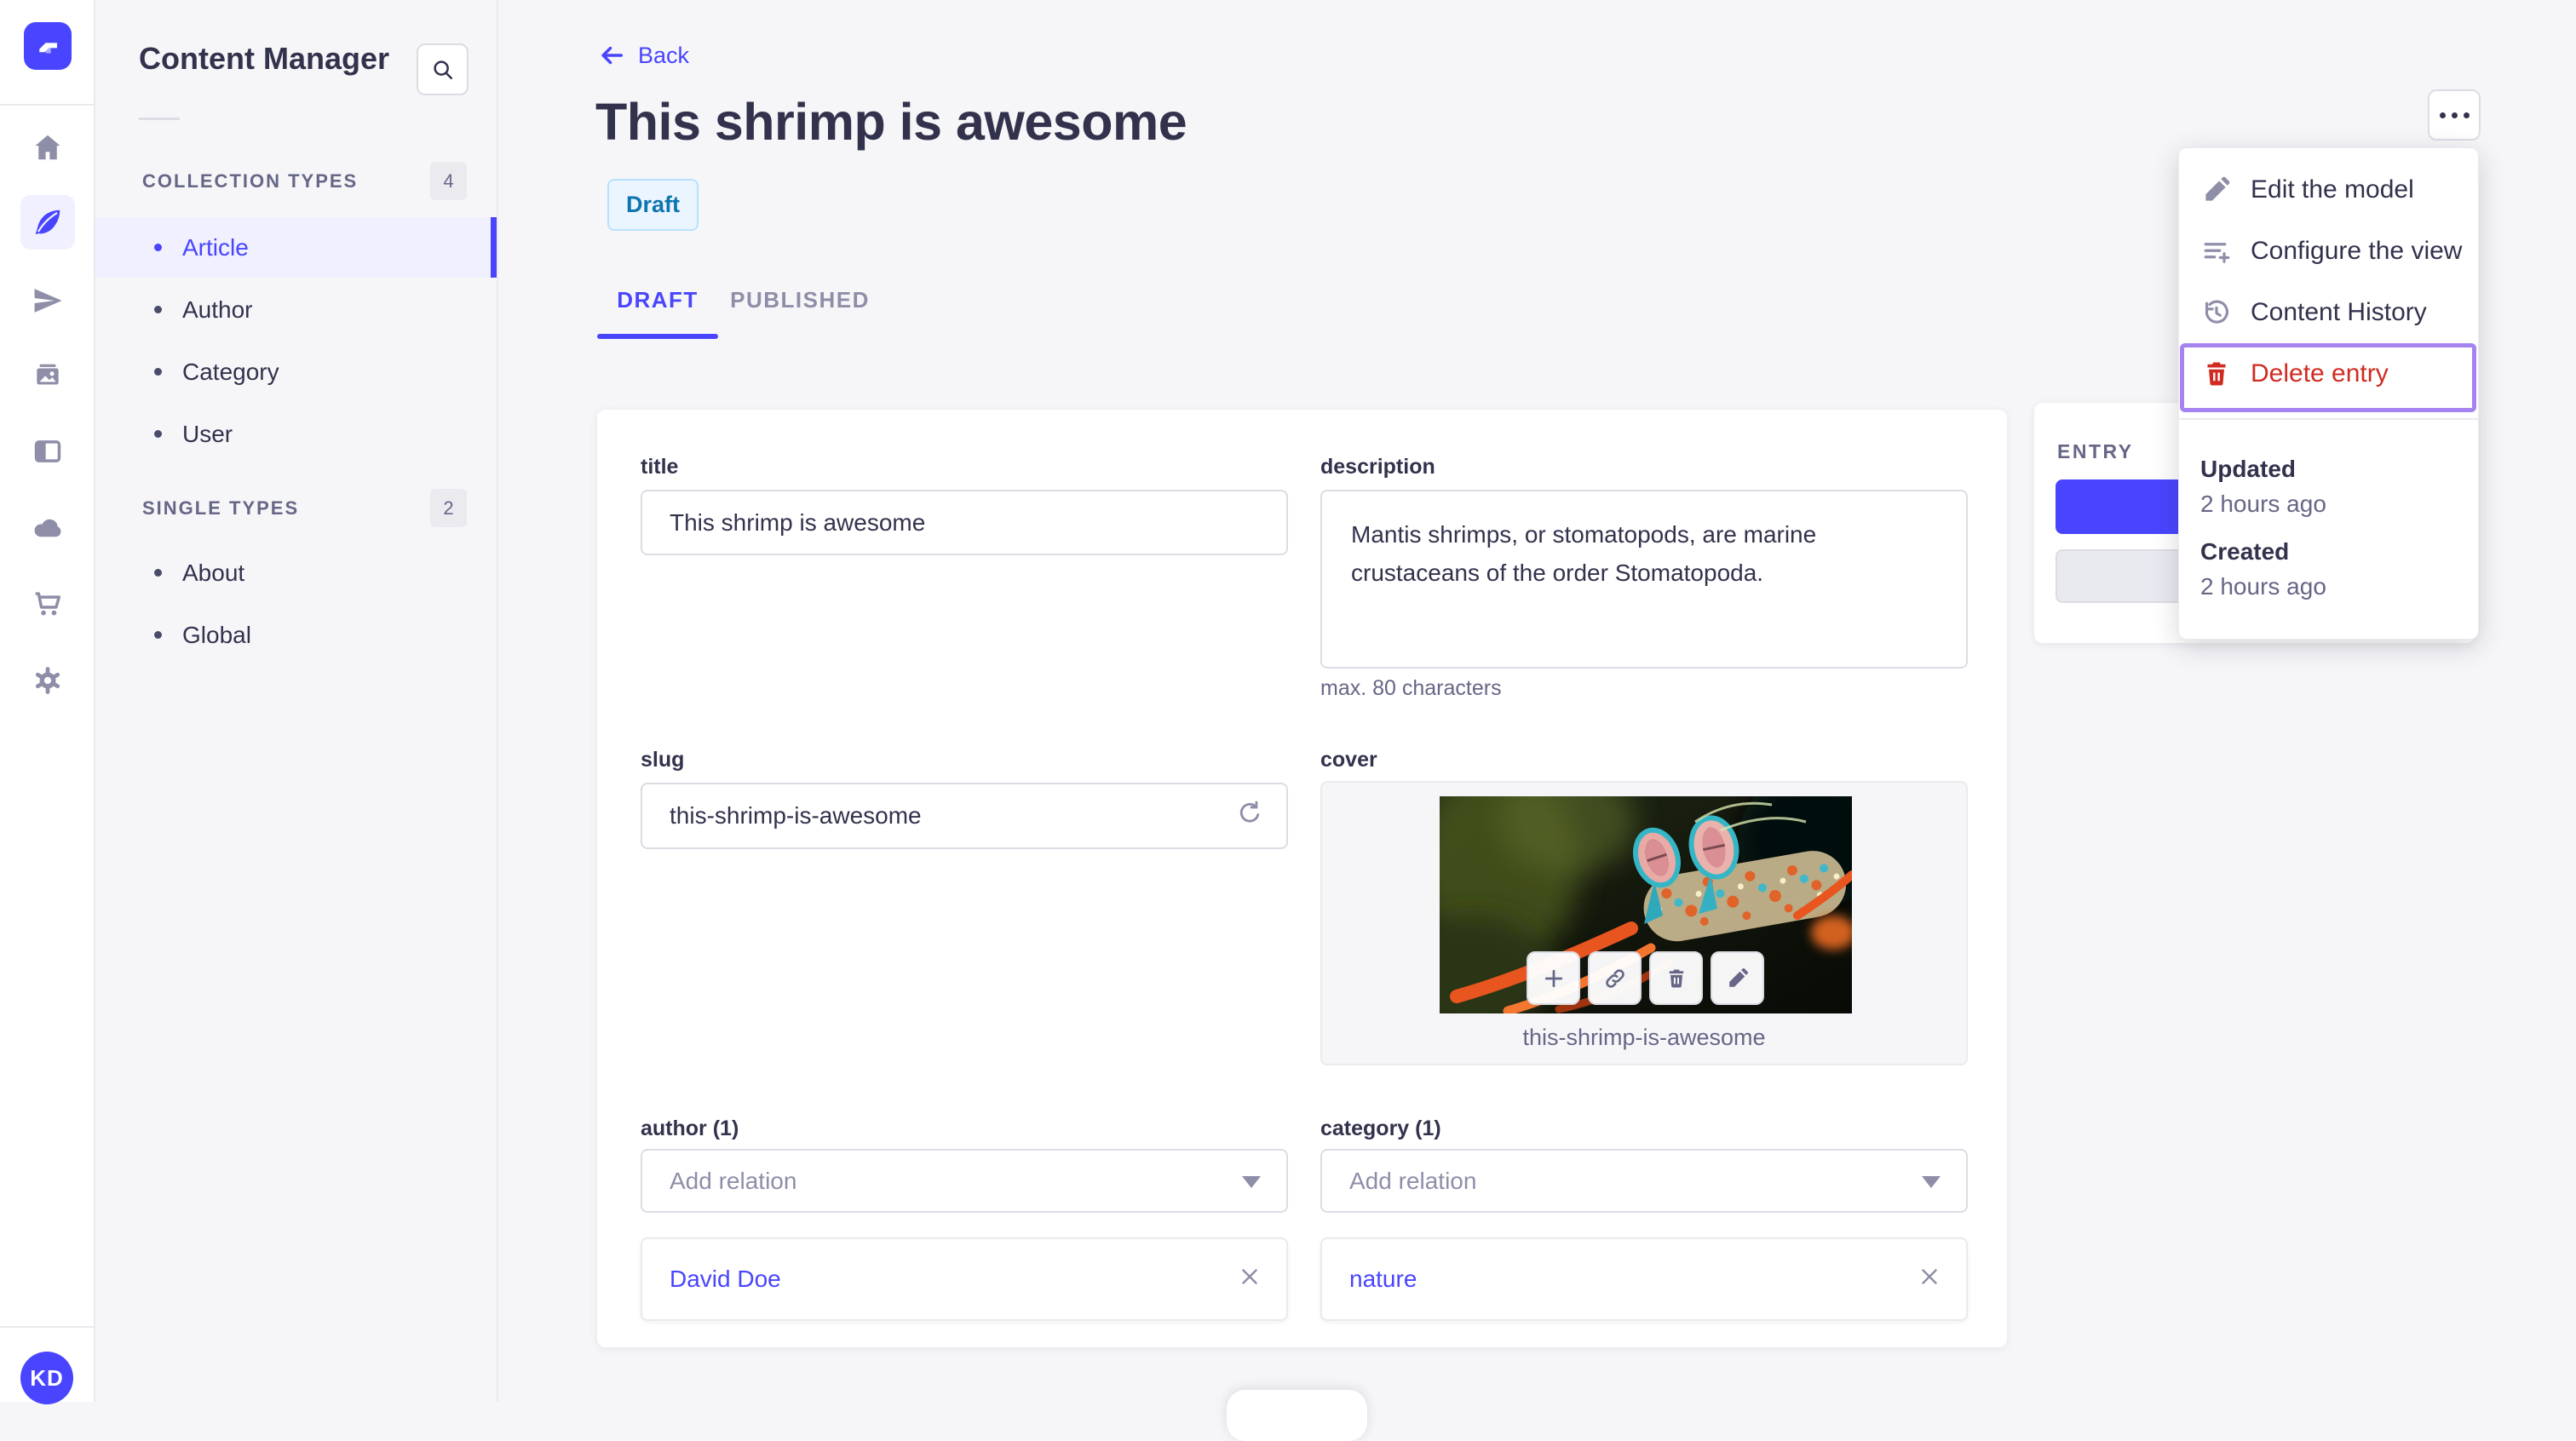 The width and height of the screenshot is (2576, 1441). I want to click on sidebar-item-about: About, so click(296, 573).